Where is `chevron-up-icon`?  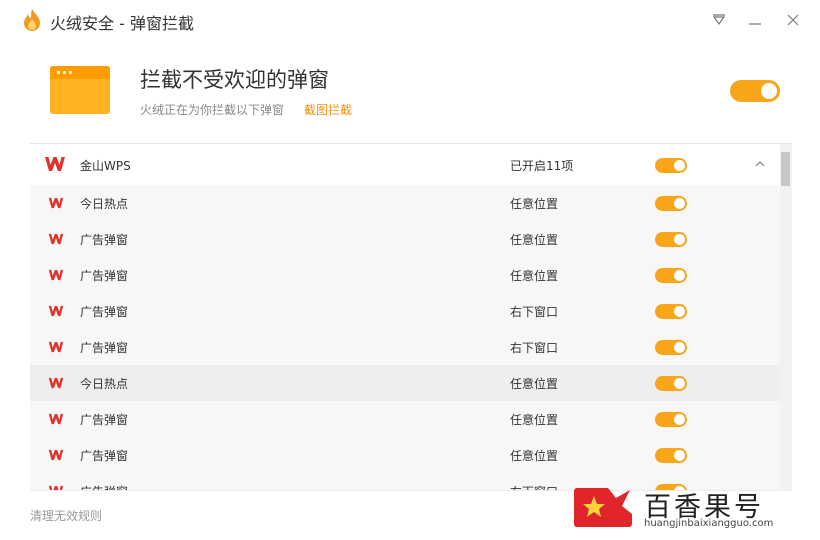 chevron-up-icon is located at coordinates (760, 164).